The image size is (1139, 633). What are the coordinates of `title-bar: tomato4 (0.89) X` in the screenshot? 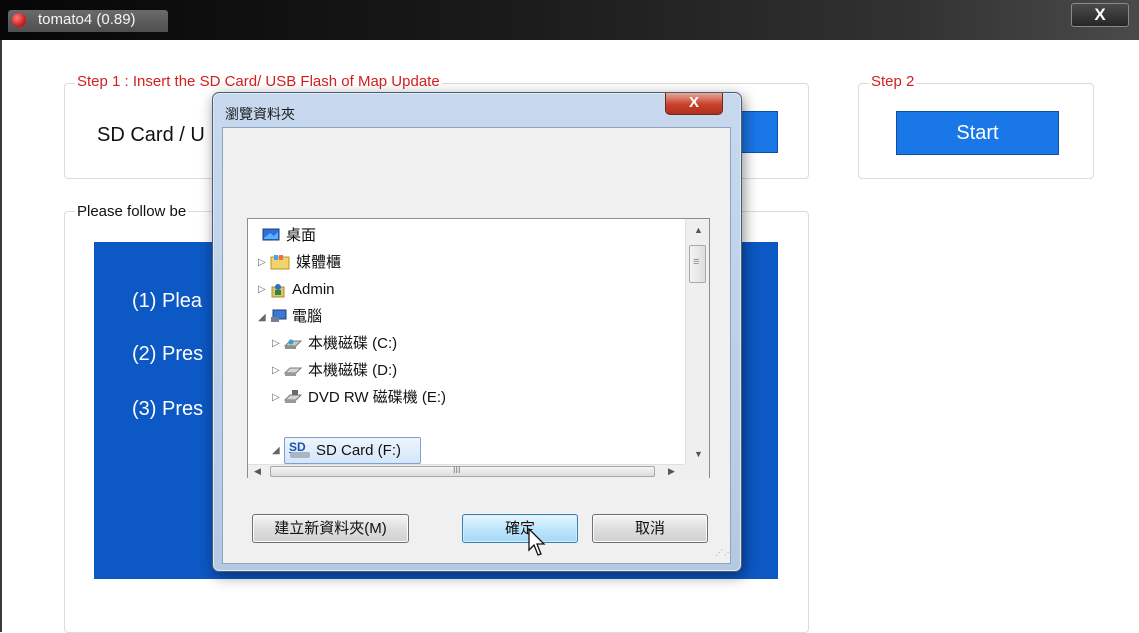 It's located at (569, 20).